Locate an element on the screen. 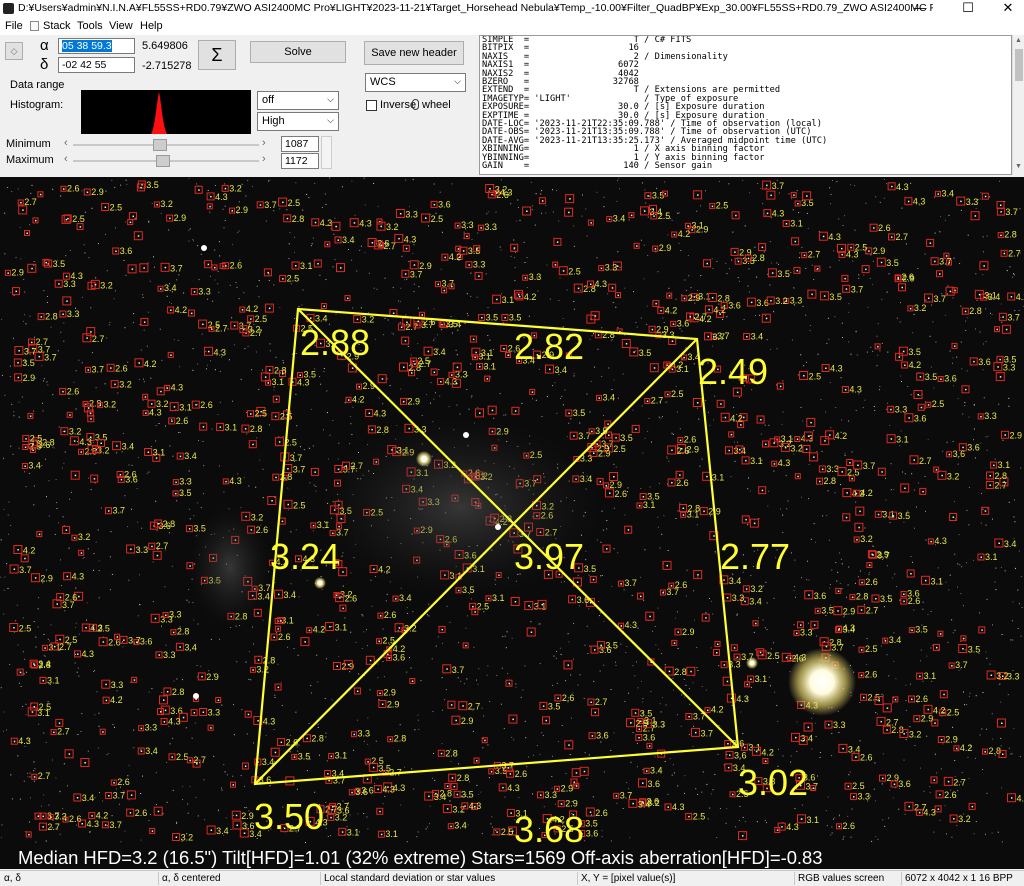 Image resolution: width=1024 pixels, height=886 pixels. maximize-button: ☐ is located at coordinates (968, 9).